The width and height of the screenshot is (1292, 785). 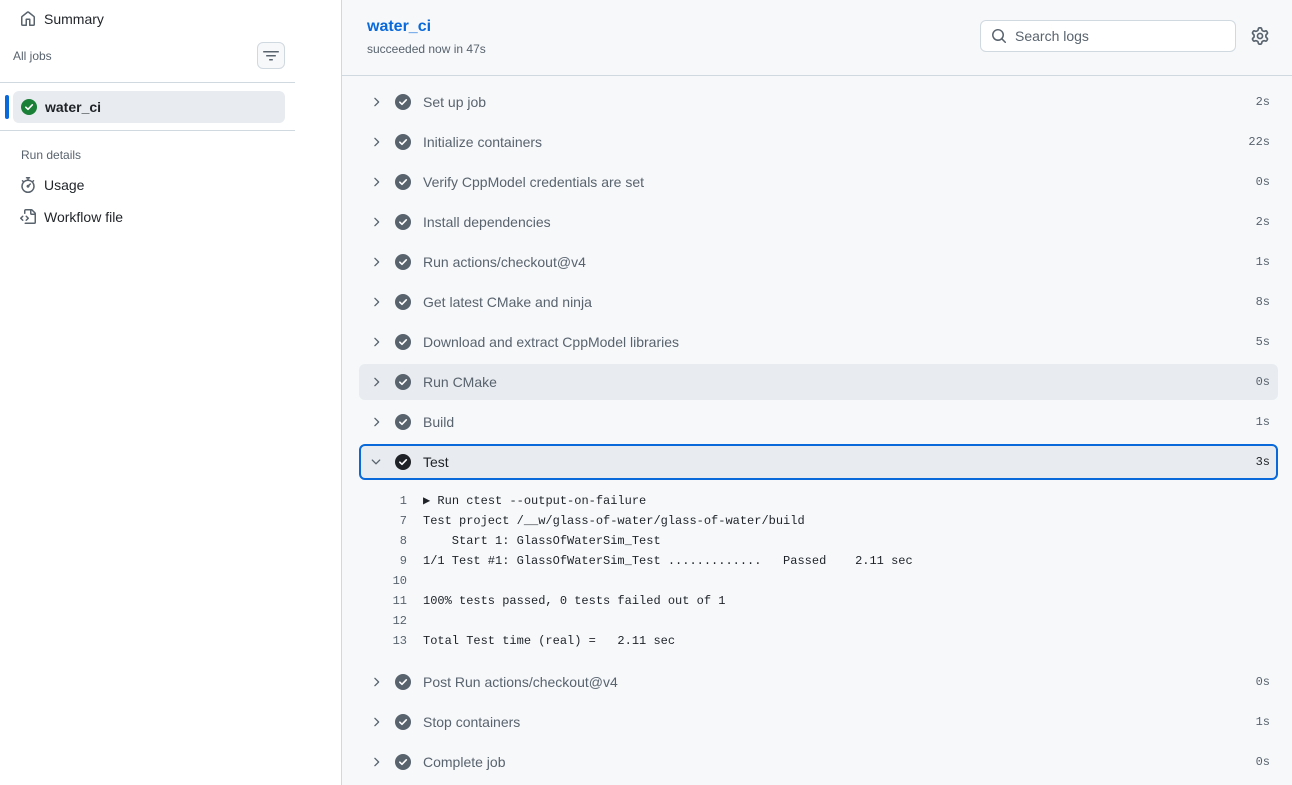 What do you see at coordinates (436, 462) in the screenshot?
I see `step-name: Test` at bounding box center [436, 462].